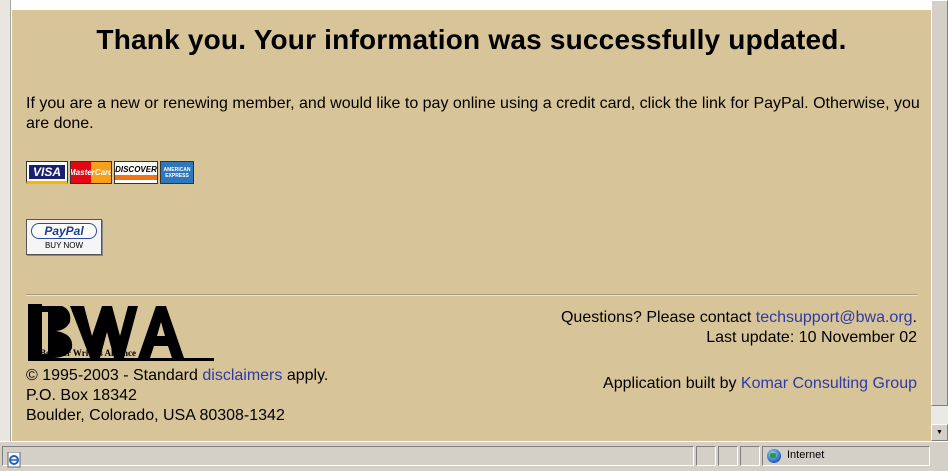 The image size is (948, 471). Describe the element at coordinates (348, 457) in the screenshot. I see `status-text-pane` at that location.